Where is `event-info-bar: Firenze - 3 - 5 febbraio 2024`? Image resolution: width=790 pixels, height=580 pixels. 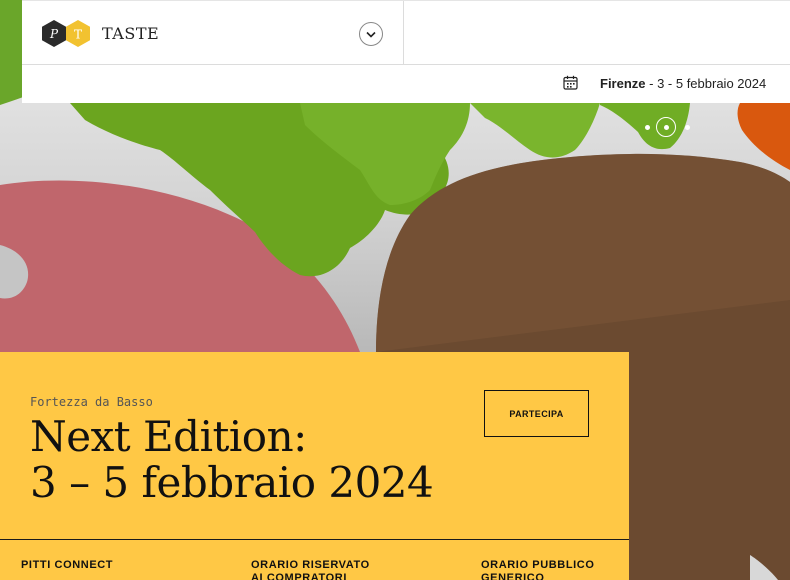
event-info-bar: Firenze - 3 - 5 febbraio 2024 is located at coordinates (406, 84).